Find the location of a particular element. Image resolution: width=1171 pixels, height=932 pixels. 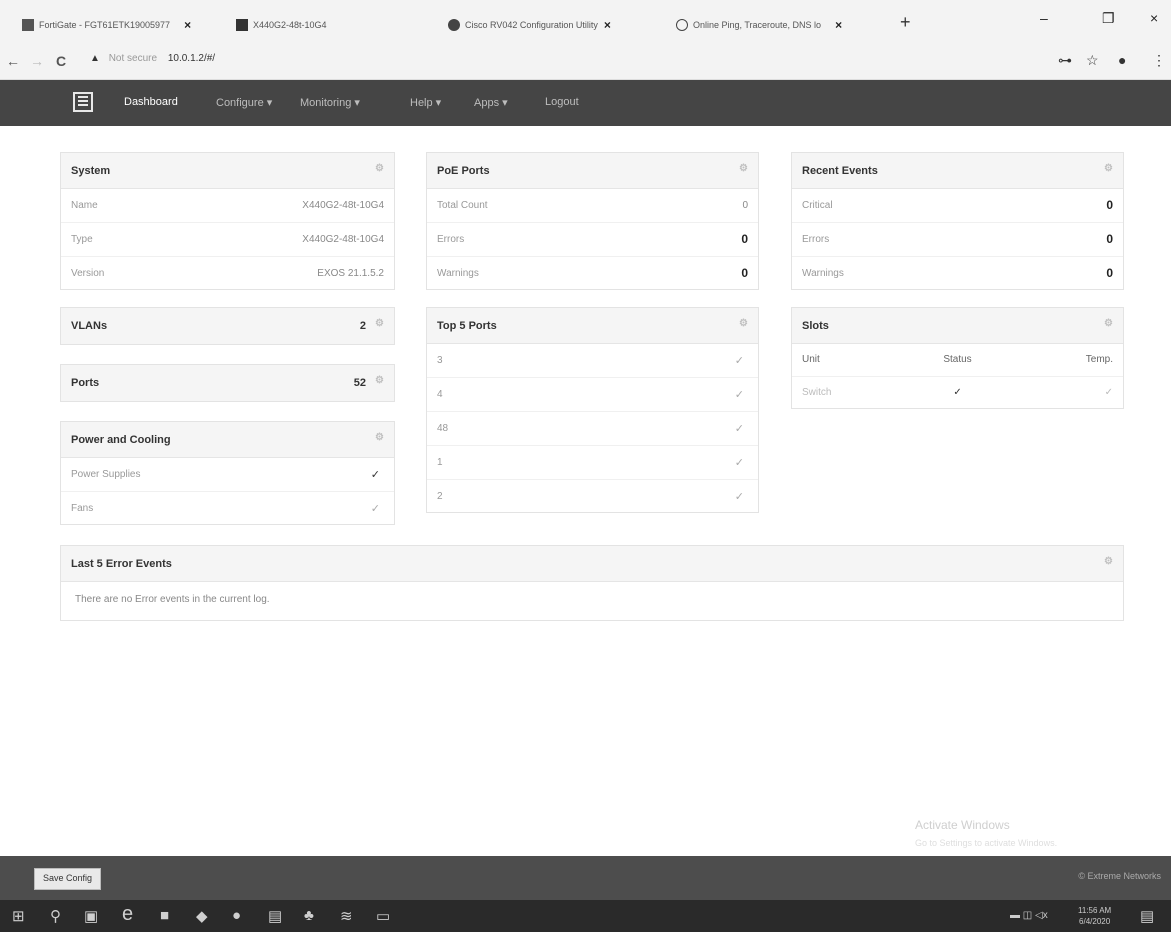

critical-count-badge: 0 is located at coordinates (1109, 205).